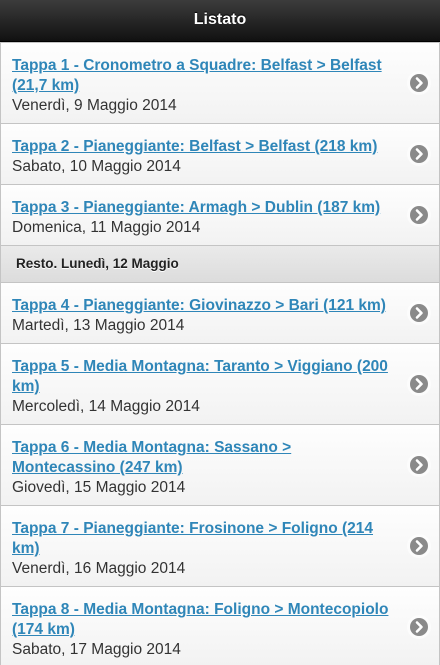 The width and height of the screenshot is (440, 665). Describe the element at coordinates (94, 105) in the screenshot. I see `stage-date: Venerdì, 9 Maggio 2014` at that location.